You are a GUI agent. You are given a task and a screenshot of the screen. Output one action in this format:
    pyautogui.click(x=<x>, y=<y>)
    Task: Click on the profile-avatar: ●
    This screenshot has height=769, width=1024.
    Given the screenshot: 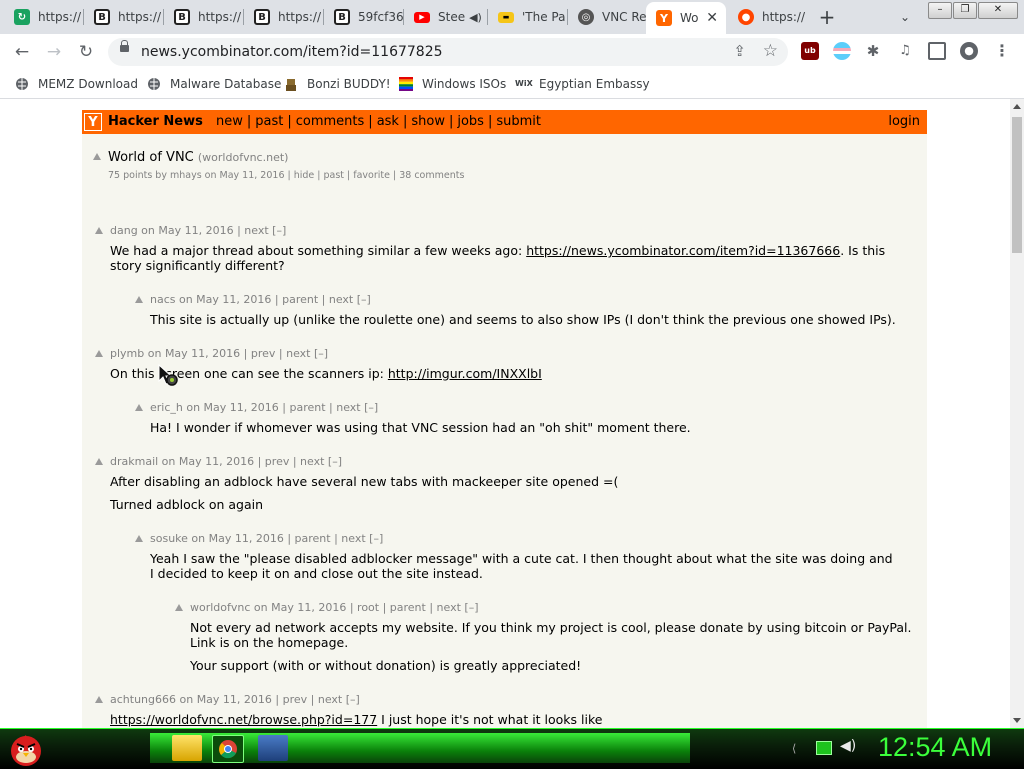 What is the action you would take?
    pyautogui.click(x=969, y=51)
    